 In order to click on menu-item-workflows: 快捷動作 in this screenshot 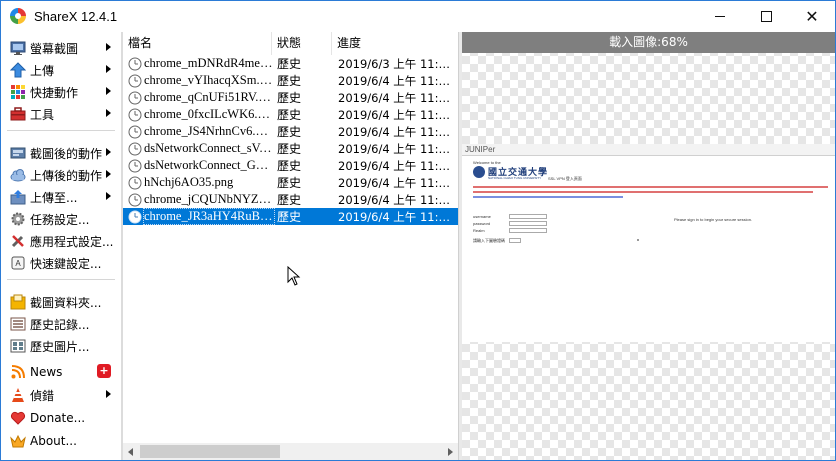, I will do `click(61, 92)`.